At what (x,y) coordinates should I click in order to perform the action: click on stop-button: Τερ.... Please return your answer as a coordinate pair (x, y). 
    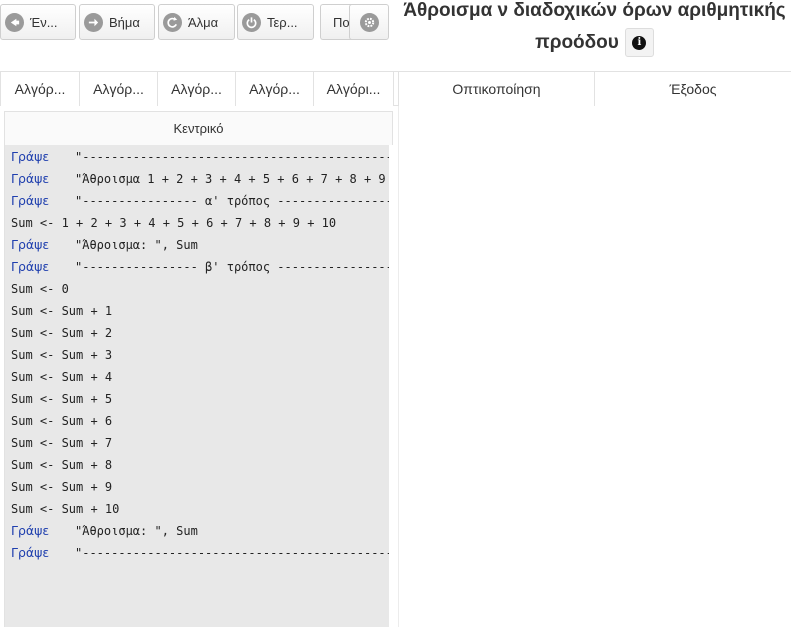
    Looking at the image, I should click on (275, 22).